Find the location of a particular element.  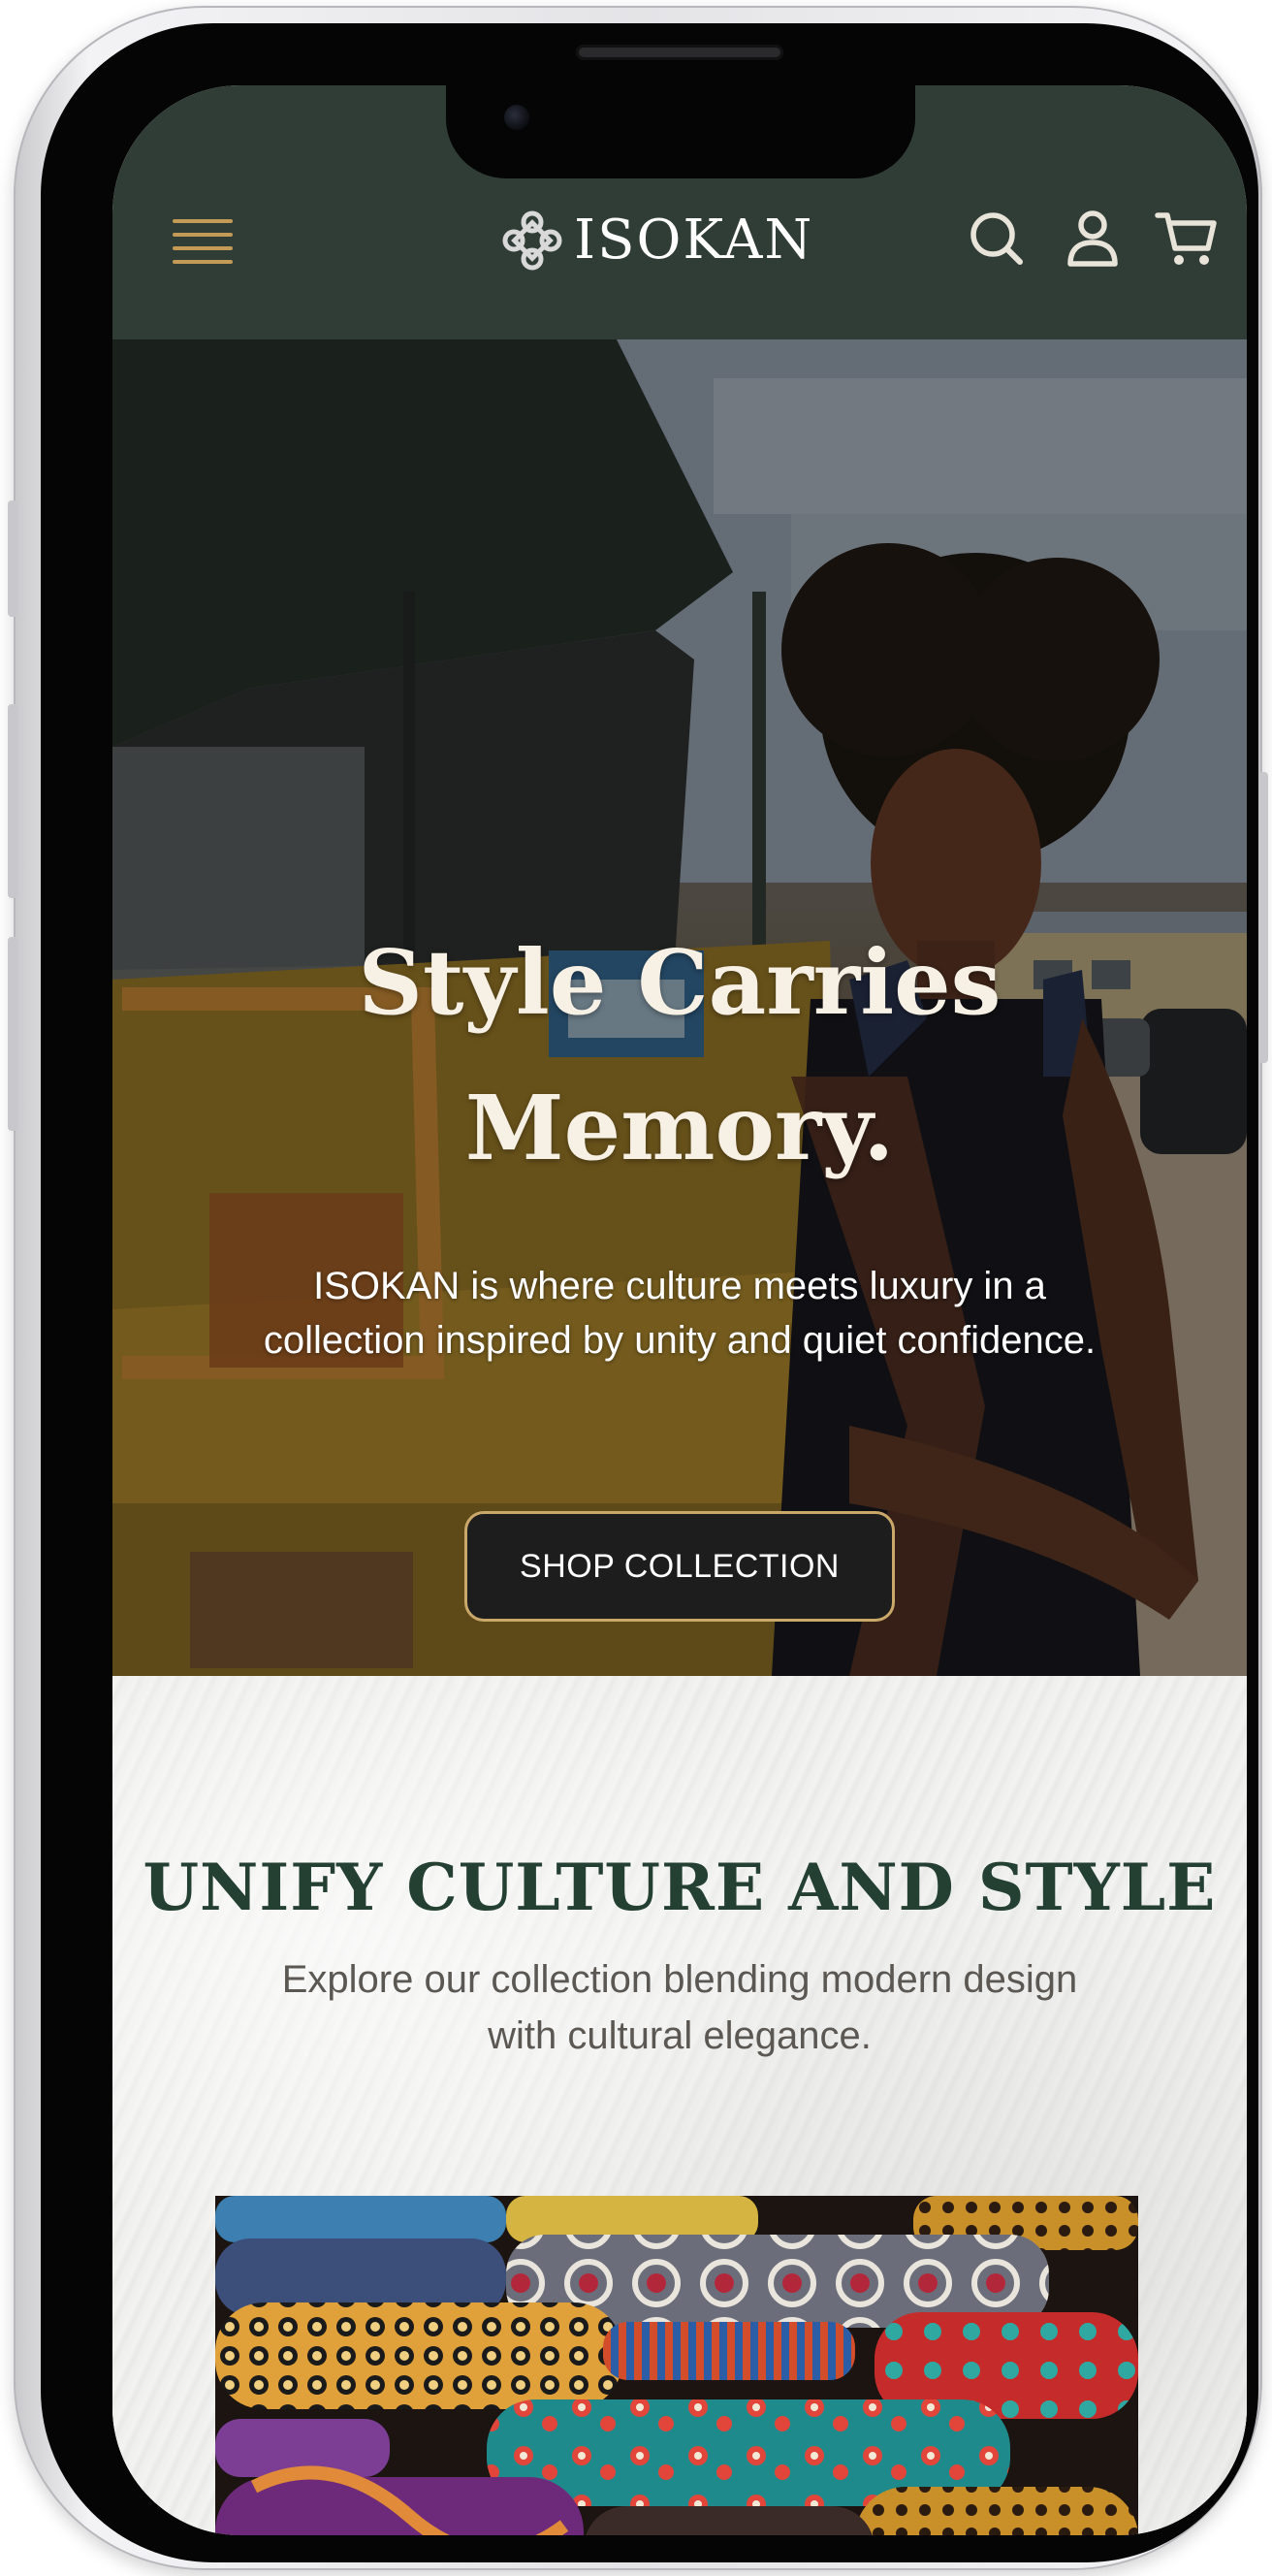

hero-title-line-2: Memory. is located at coordinates (679, 1128).